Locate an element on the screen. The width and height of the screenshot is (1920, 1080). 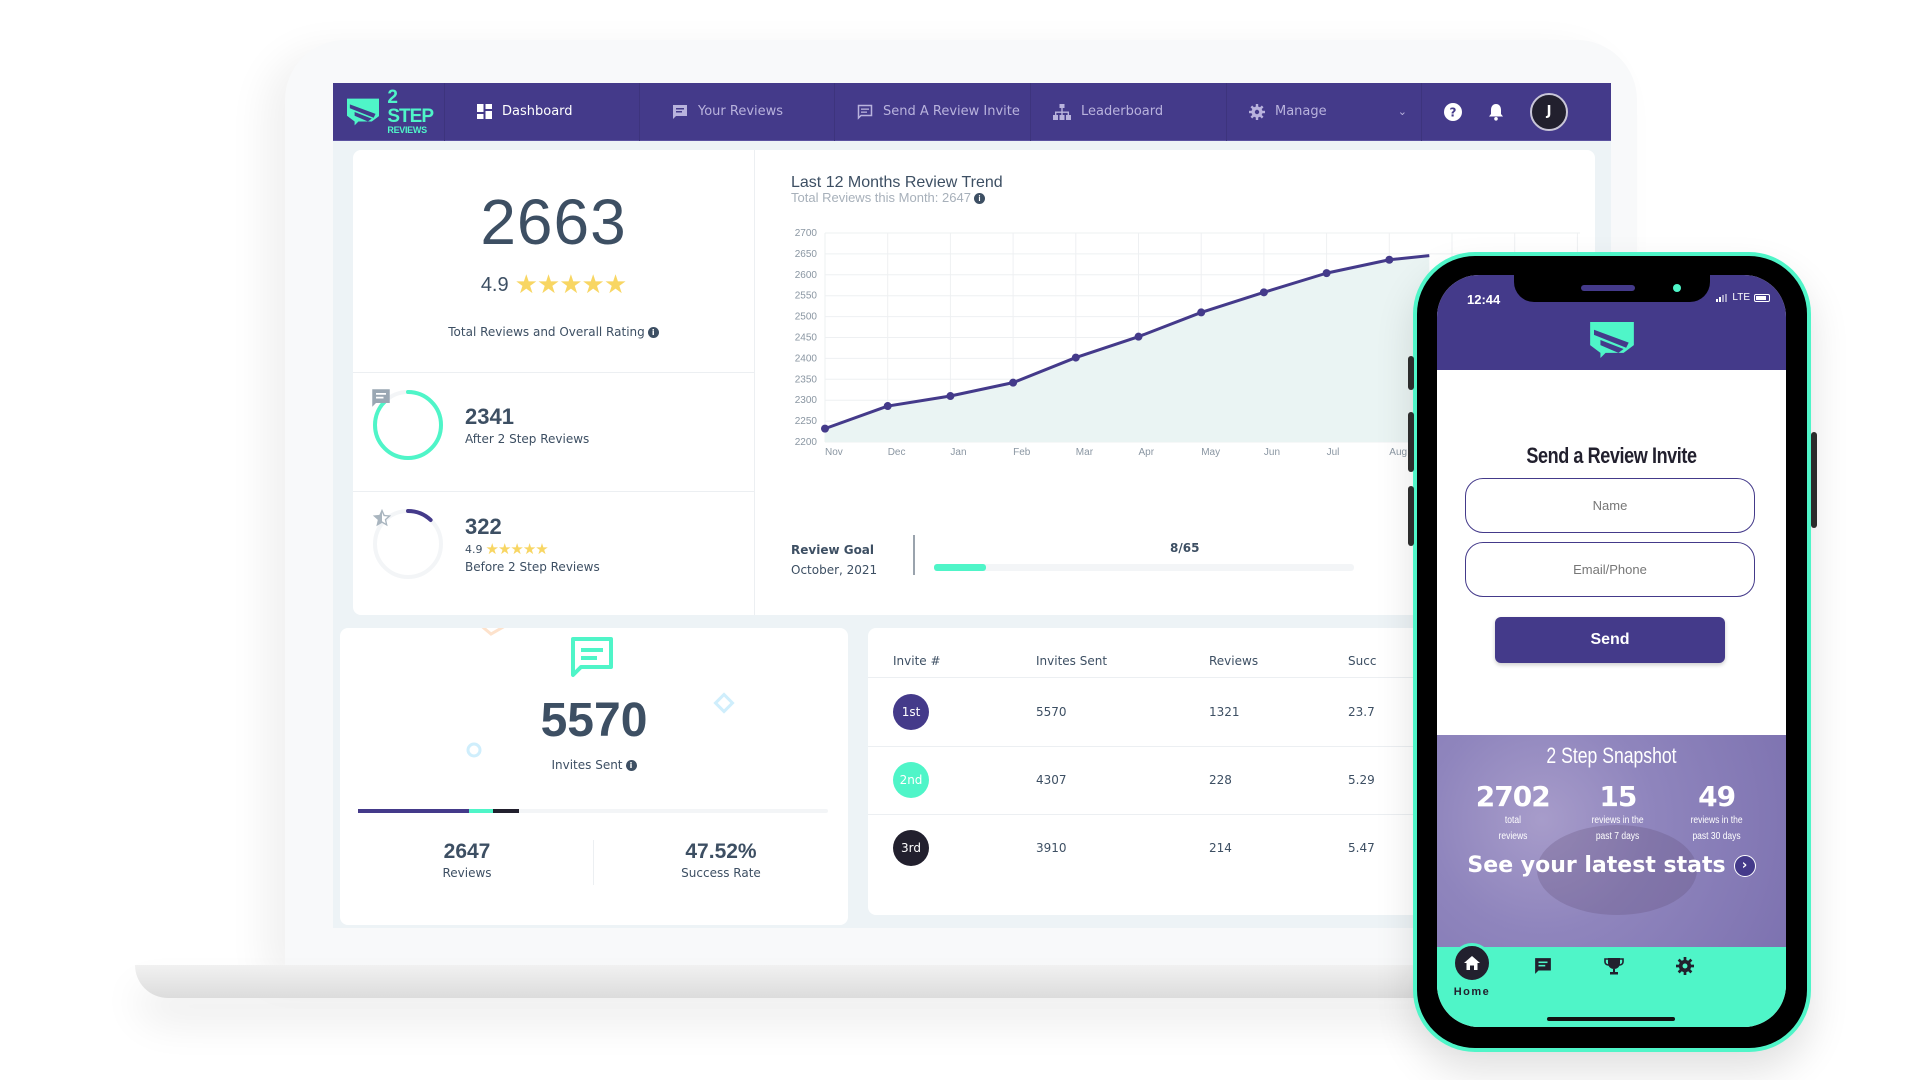
gear-icon is located at coordinates (1685, 966).